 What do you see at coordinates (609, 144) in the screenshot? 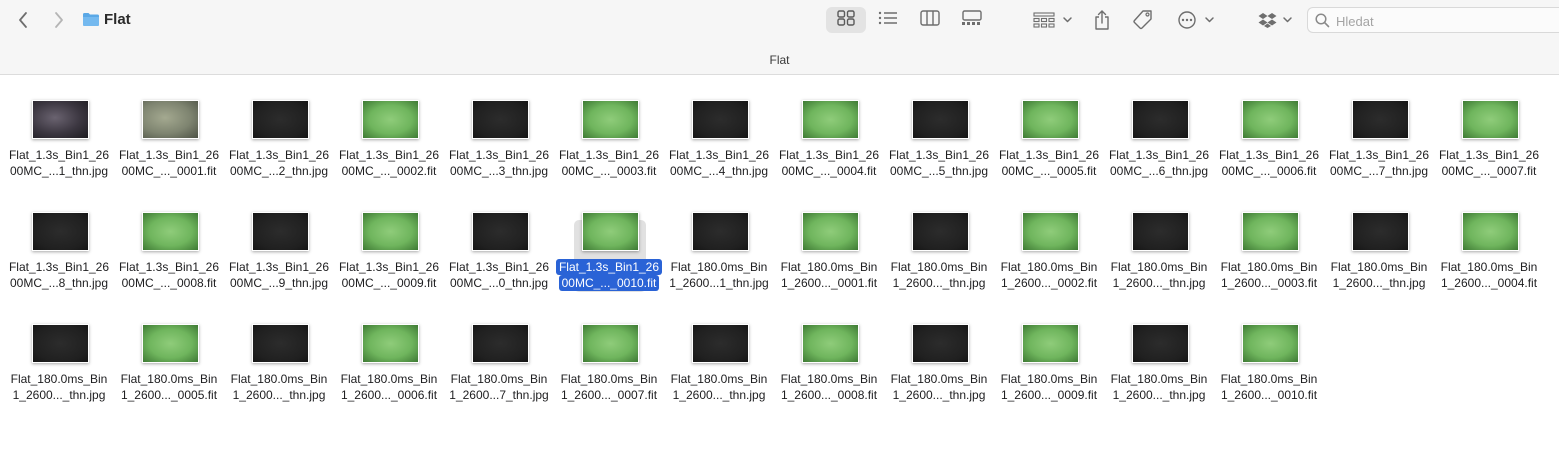
I see `file-item: Flat_1.3s_Bin1_26 00MC_..._0003.fit` at bounding box center [609, 144].